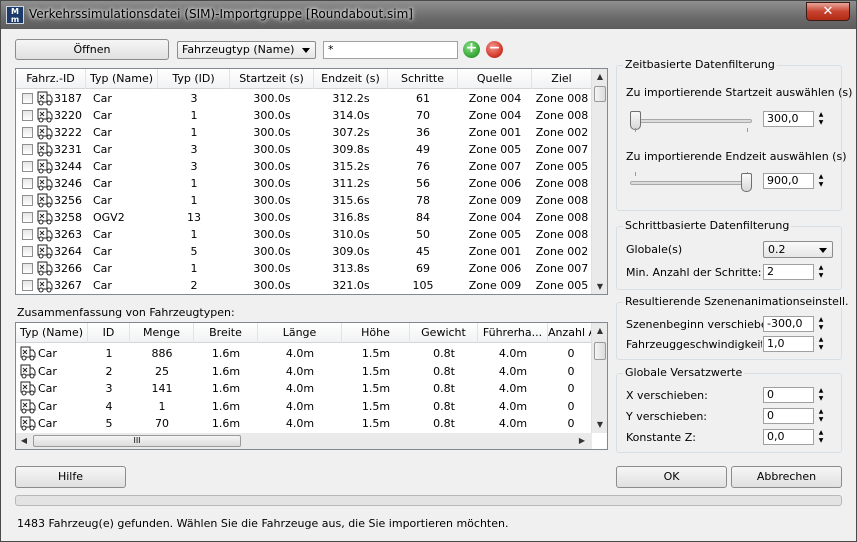 This screenshot has width=857, height=542. Describe the element at coordinates (798, 249) in the screenshot. I see `global-select: 0.2` at that location.